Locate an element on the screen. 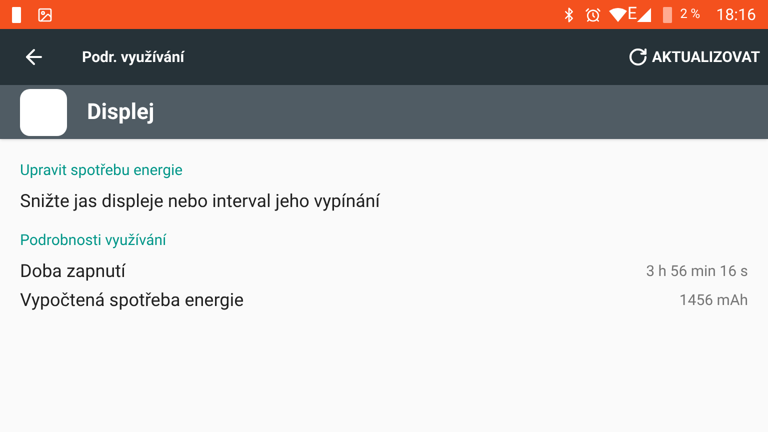  app-name: Displej is located at coordinates (120, 112).